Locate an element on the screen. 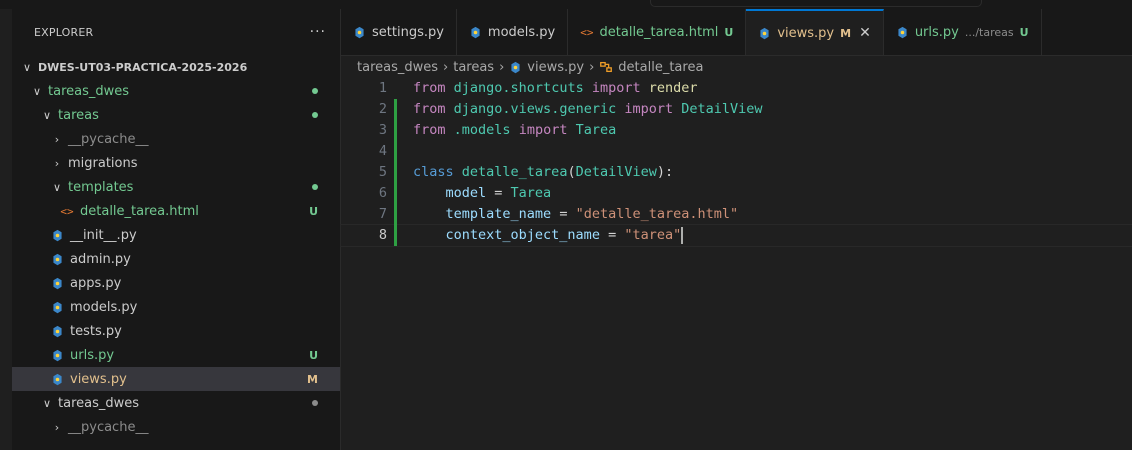 The image size is (1132, 450). tab-label: detalle_tarea.html is located at coordinates (659, 32).